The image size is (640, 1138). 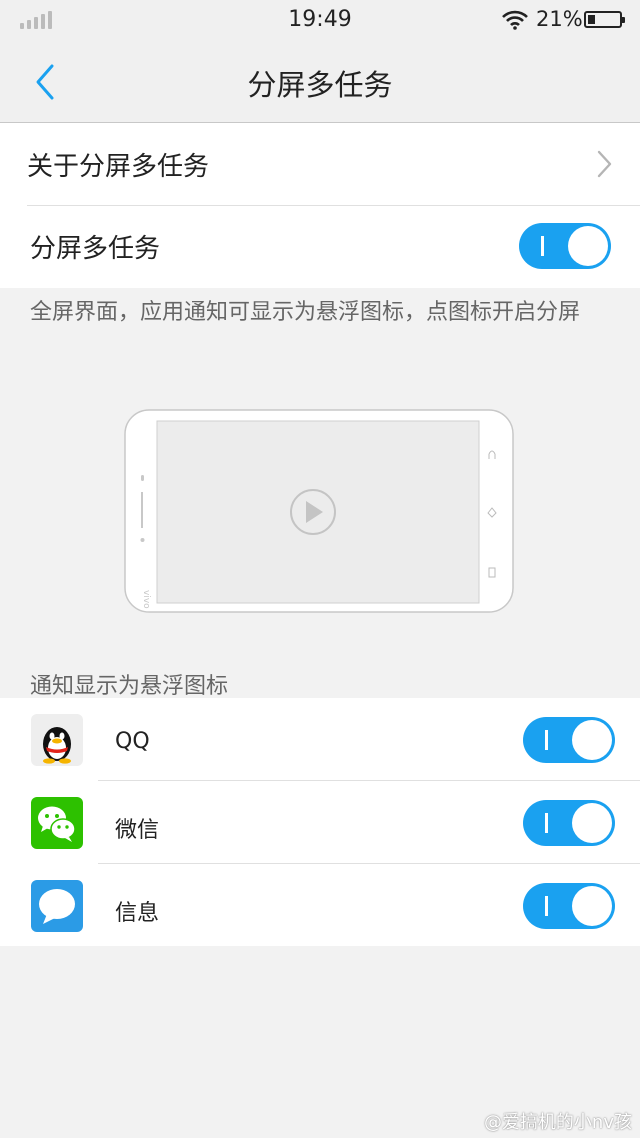 I want to click on status-bar: 19:49 21%, so click(x=320, y=20).